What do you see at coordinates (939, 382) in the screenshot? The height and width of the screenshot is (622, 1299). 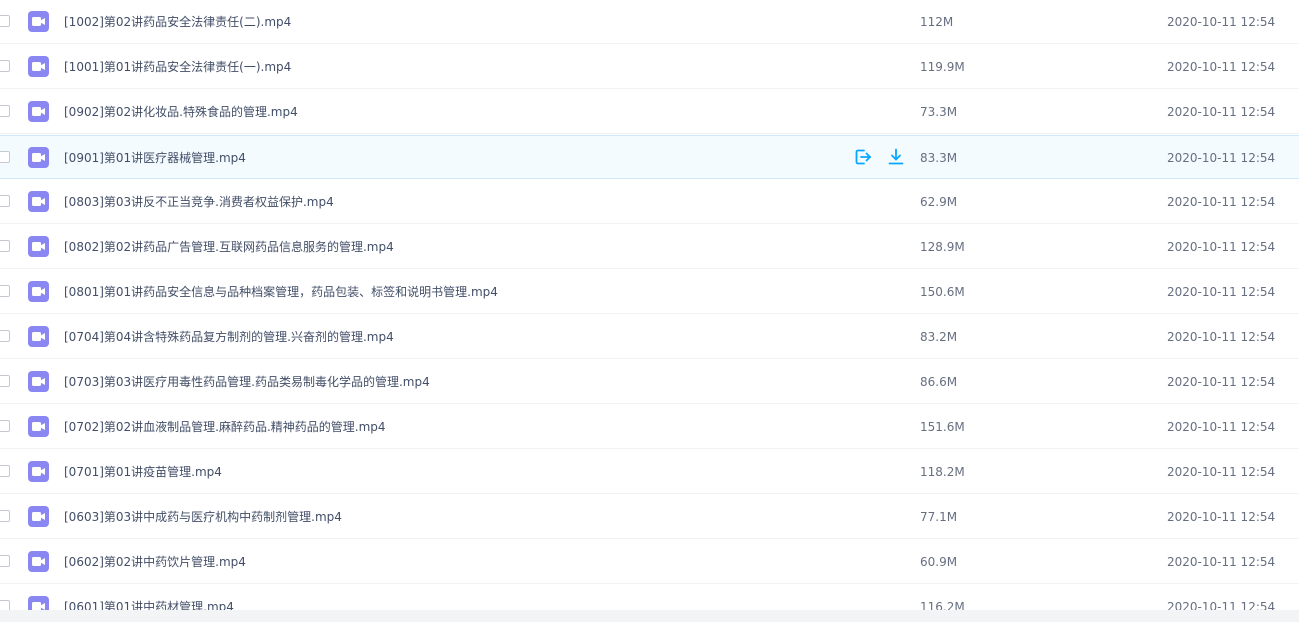 I see `file-size: 86.6M` at bounding box center [939, 382].